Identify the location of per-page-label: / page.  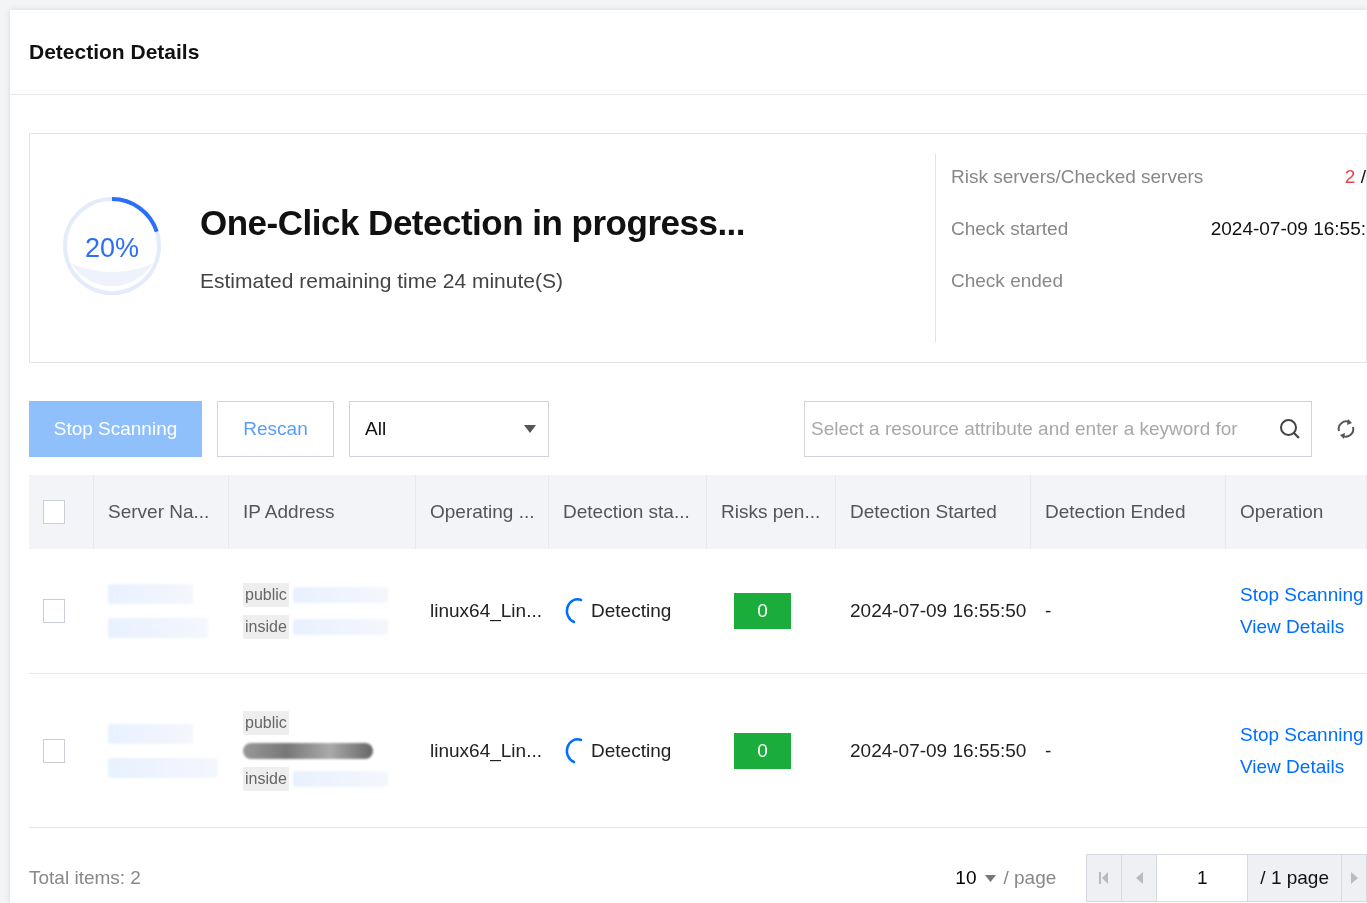
(1030, 878).